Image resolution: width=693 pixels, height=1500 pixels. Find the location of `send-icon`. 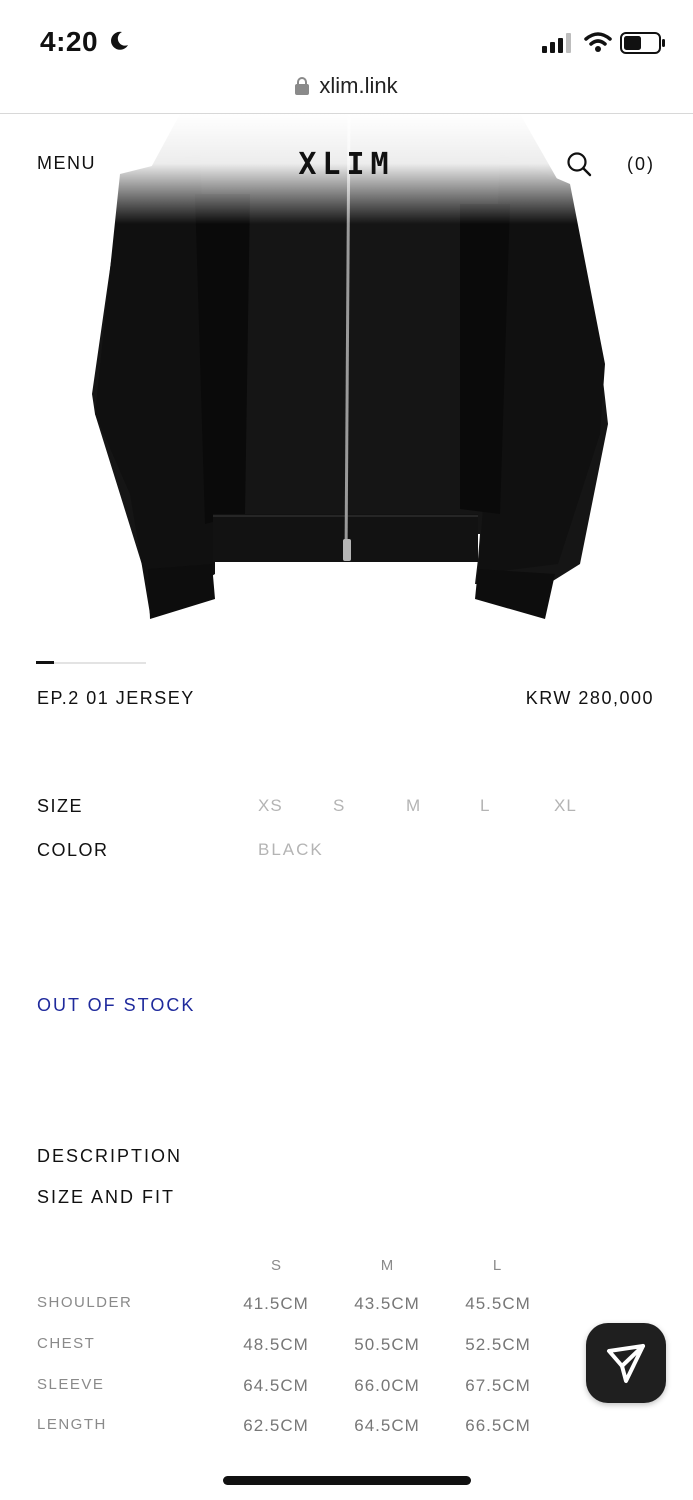

send-icon is located at coordinates (626, 1363).